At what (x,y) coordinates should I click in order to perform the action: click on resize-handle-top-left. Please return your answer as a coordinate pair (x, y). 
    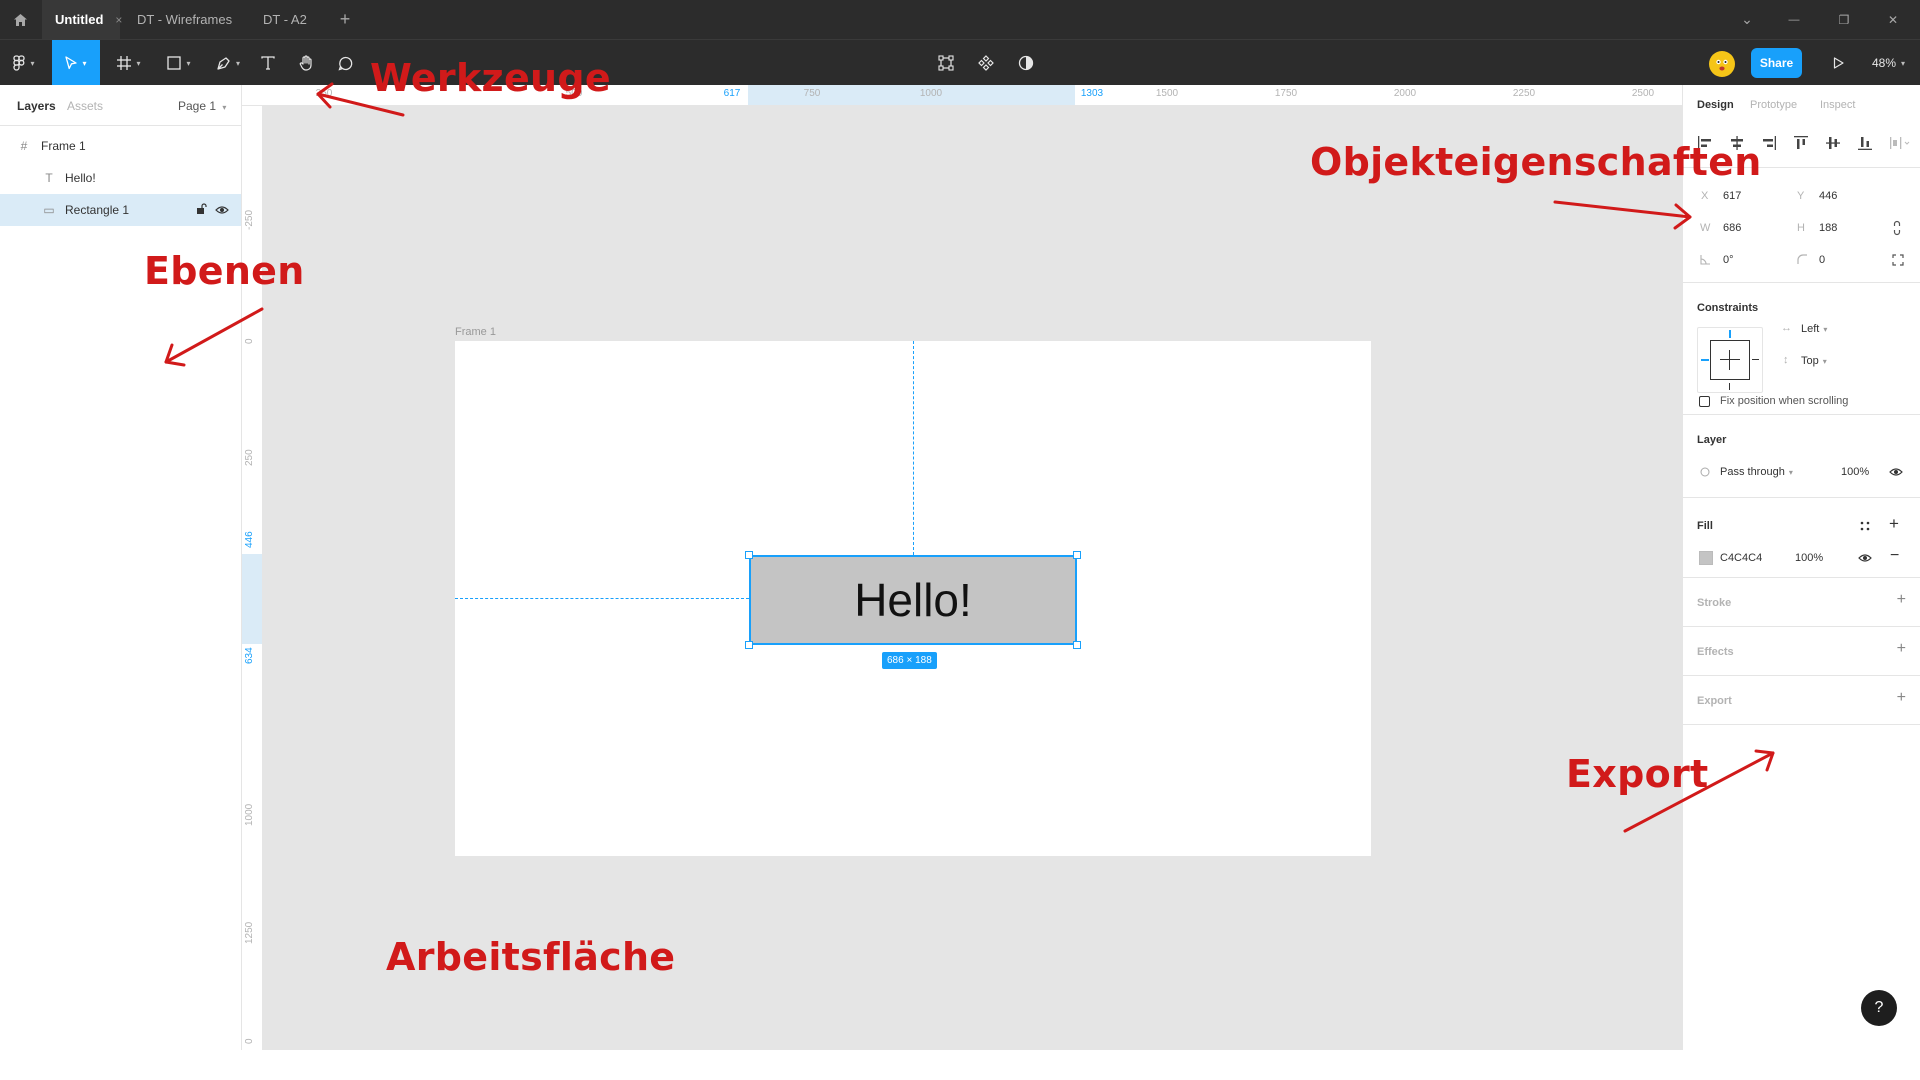
    Looking at the image, I should click on (749, 555).